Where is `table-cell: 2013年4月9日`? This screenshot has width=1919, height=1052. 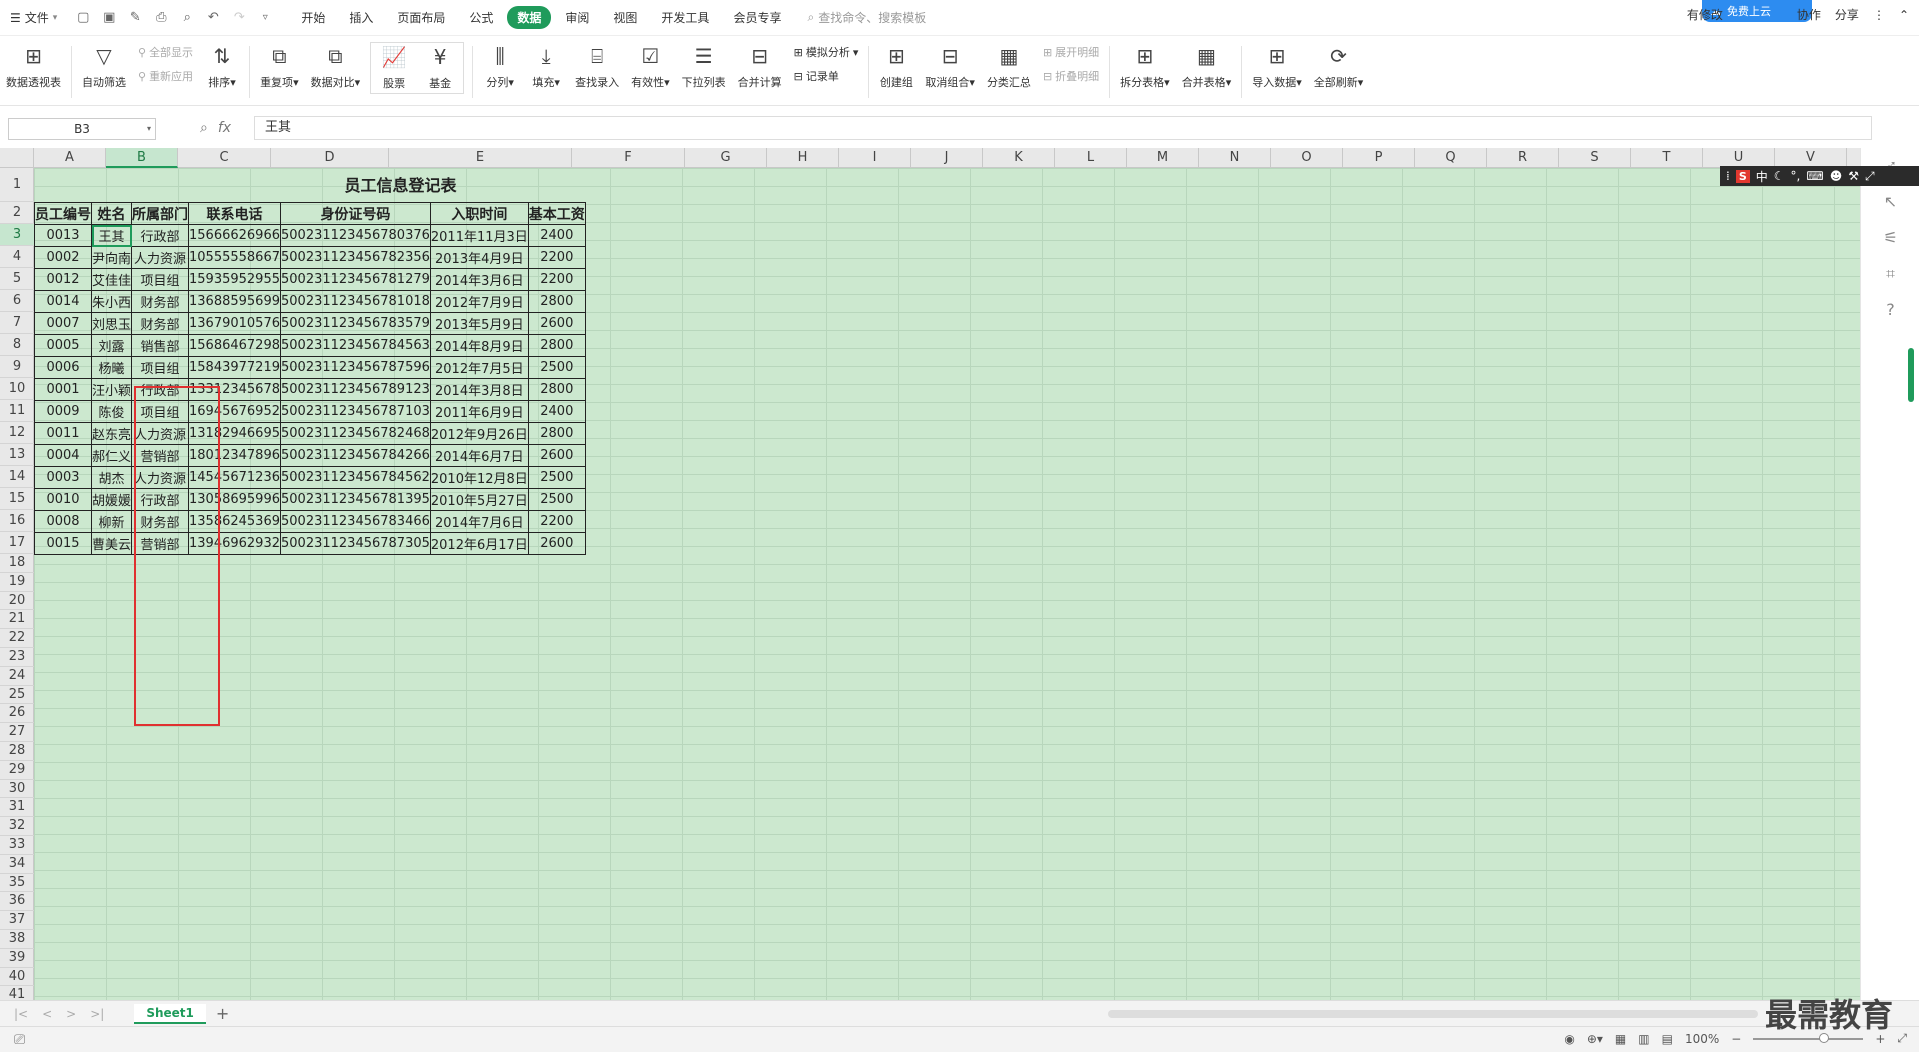 table-cell: 2013年4月9日 is located at coordinates (479, 257).